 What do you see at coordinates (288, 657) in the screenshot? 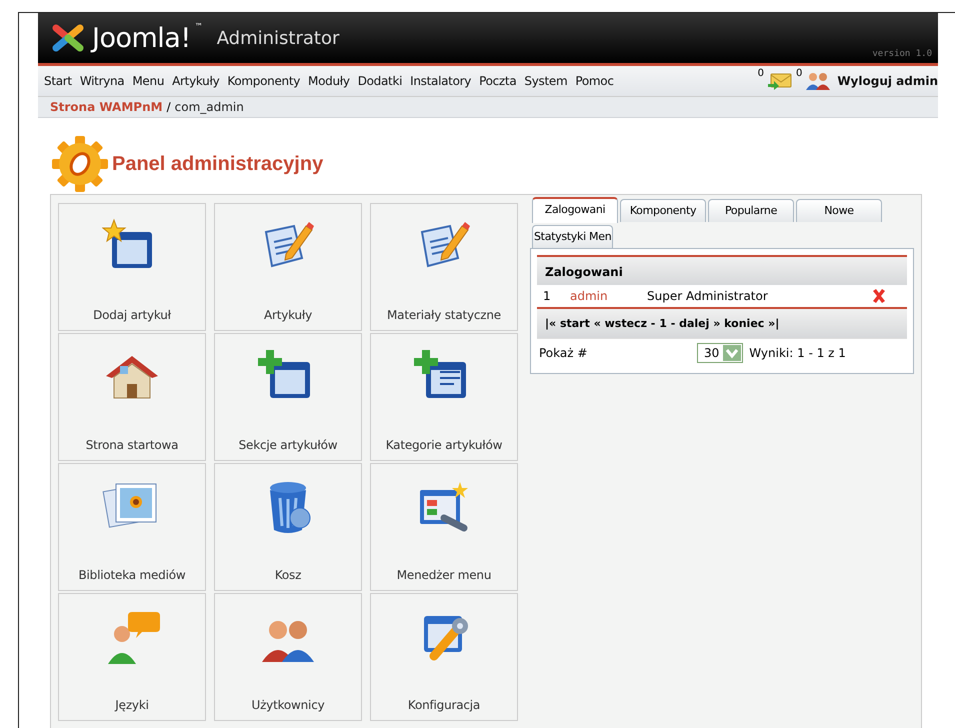
I see `shortcut-tile: Użytkownicy` at bounding box center [288, 657].